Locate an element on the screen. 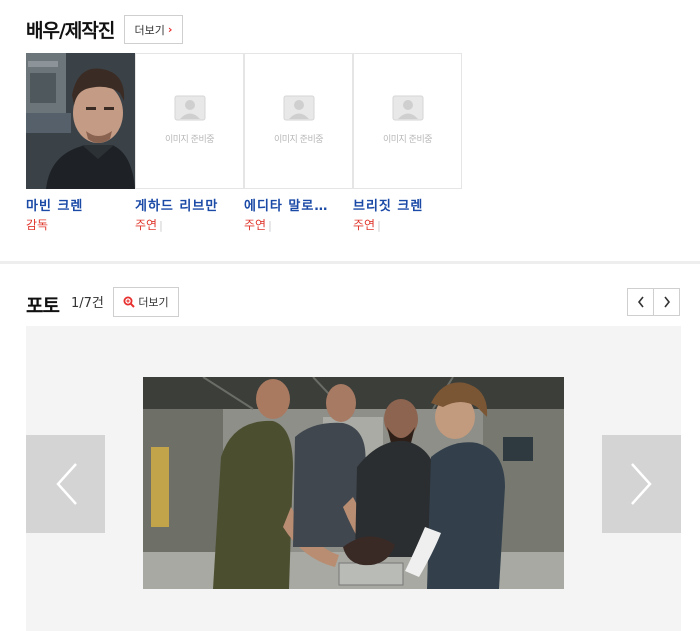  cast-more-button: 더보기 › is located at coordinates (153, 29).